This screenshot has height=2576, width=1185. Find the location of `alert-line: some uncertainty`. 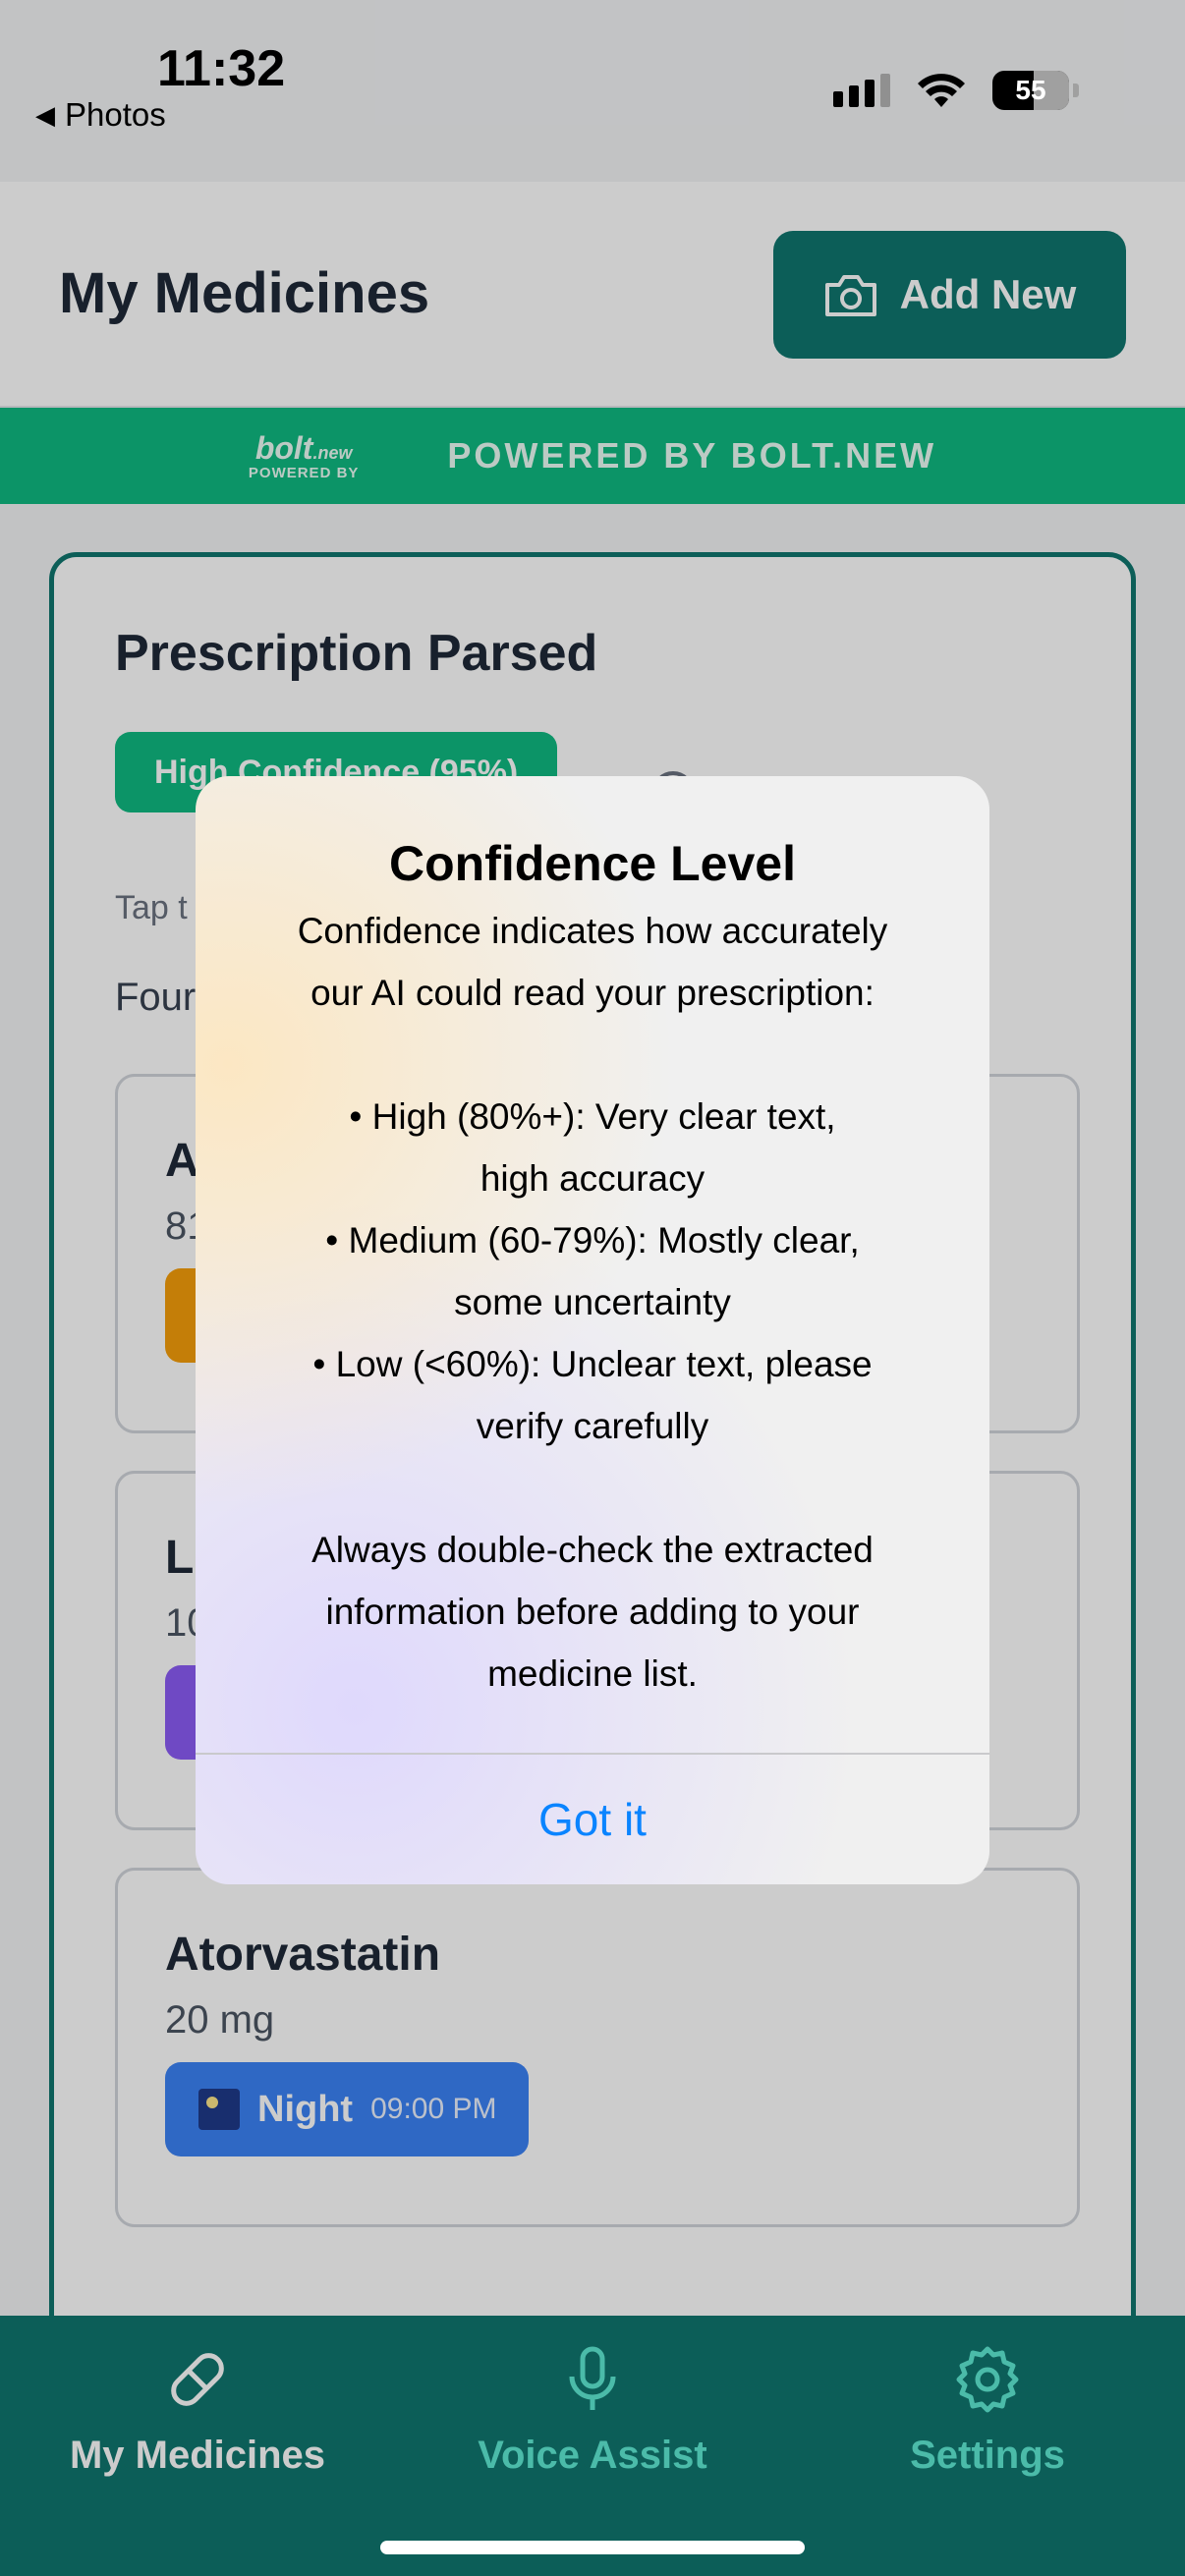

alert-line: some uncertainty is located at coordinates (592, 1302).